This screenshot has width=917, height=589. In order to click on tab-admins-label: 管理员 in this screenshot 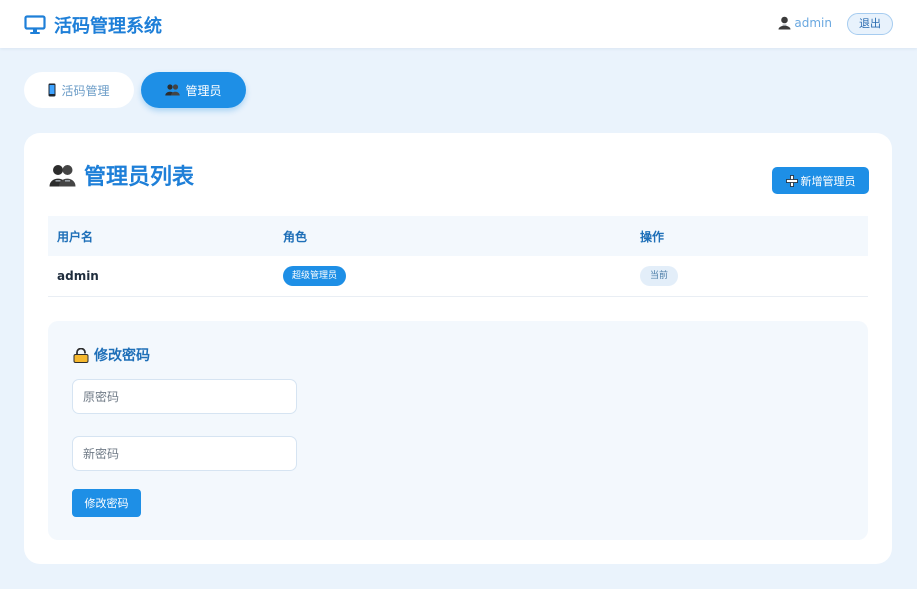, I will do `click(203, 90)`.